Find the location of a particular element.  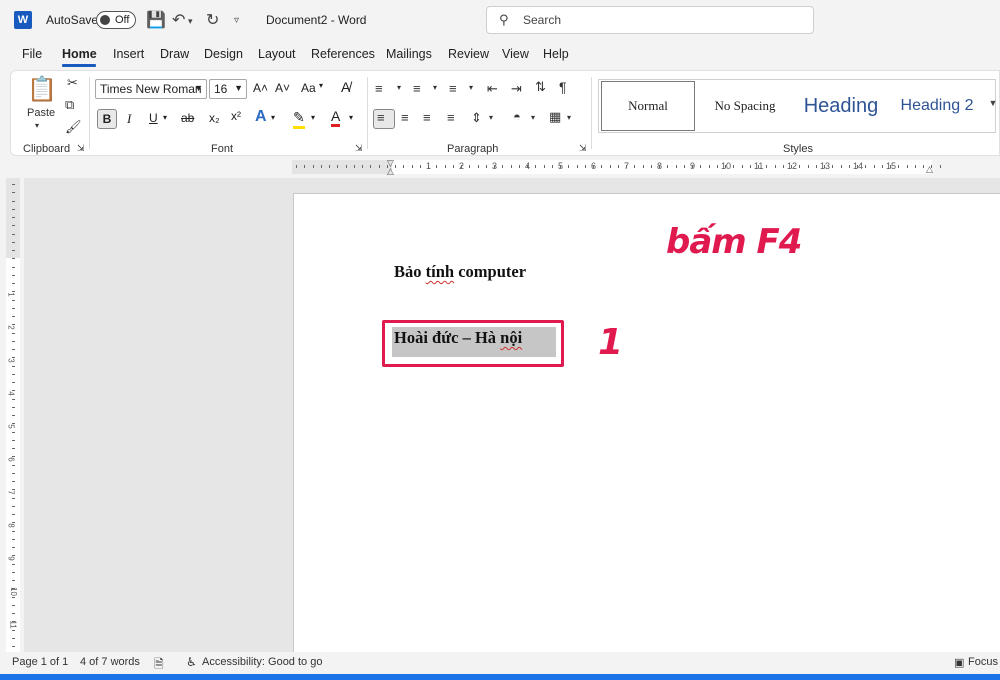

paste-label: Paste is located at coordinates (41, 113).